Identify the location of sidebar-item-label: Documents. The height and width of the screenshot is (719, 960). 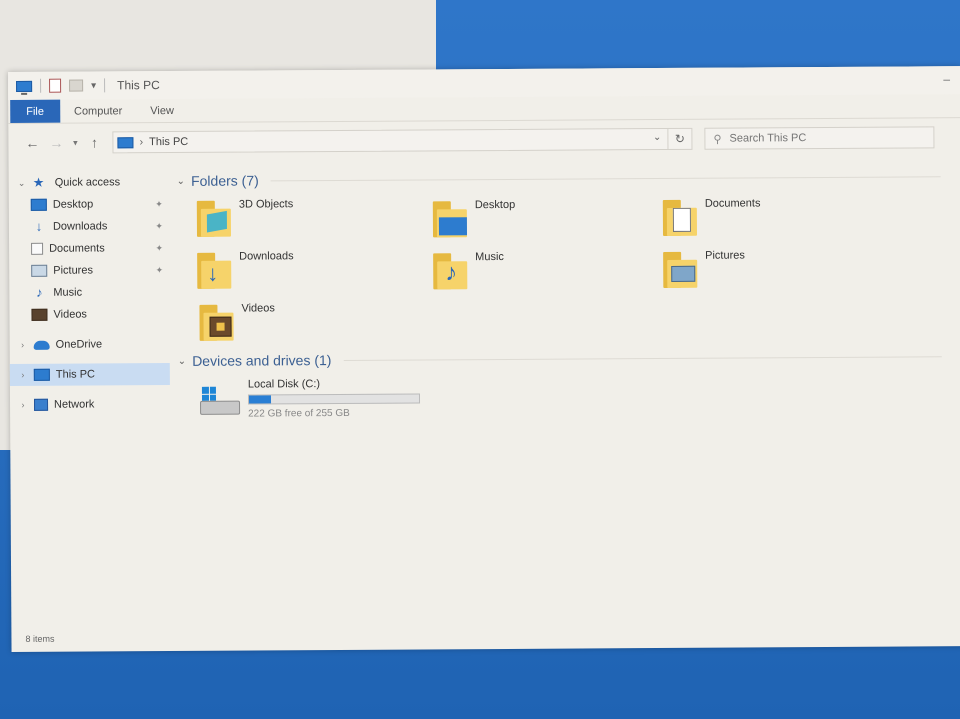
(77, 248).